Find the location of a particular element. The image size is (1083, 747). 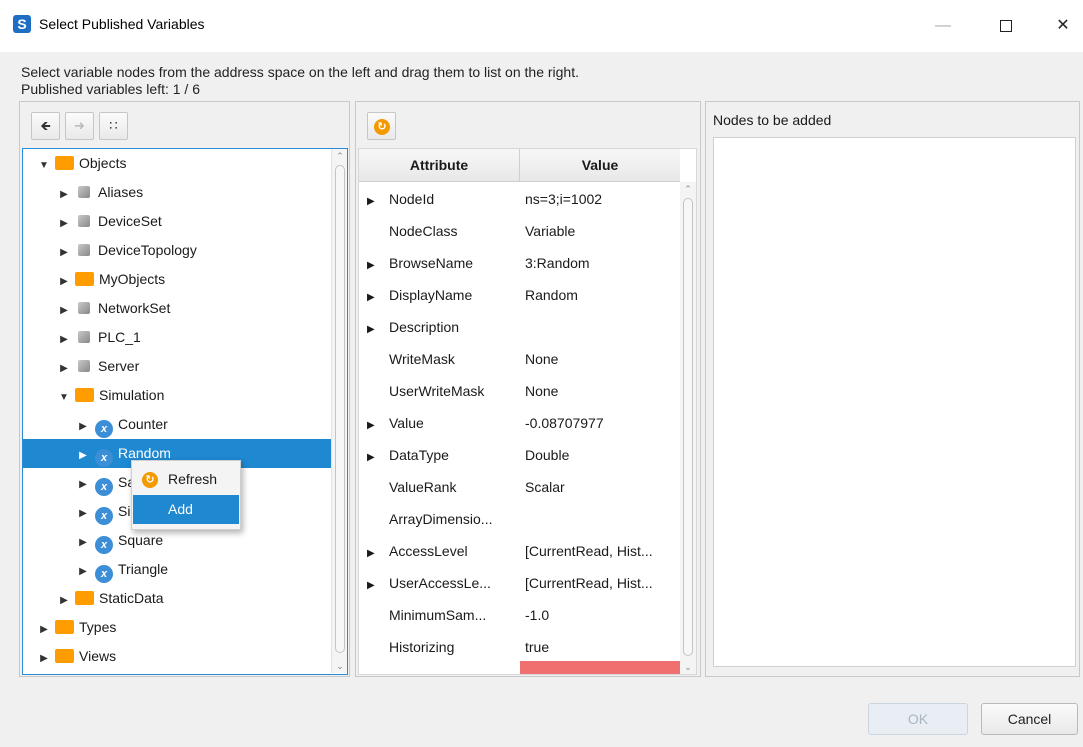

tree-node: ▶ Types is located at coordinates (177, 627).